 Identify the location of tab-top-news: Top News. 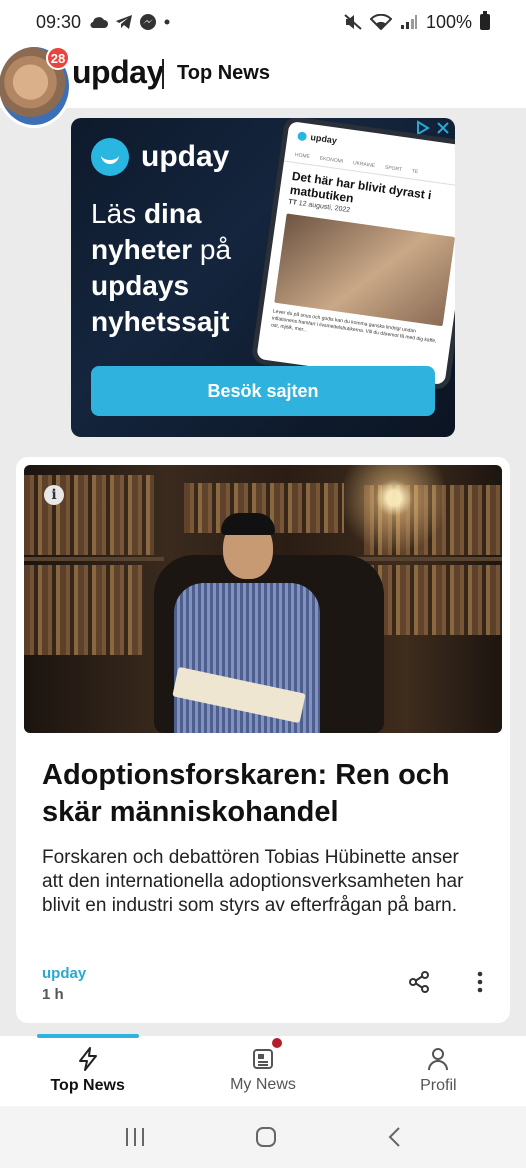
(87, 1071).